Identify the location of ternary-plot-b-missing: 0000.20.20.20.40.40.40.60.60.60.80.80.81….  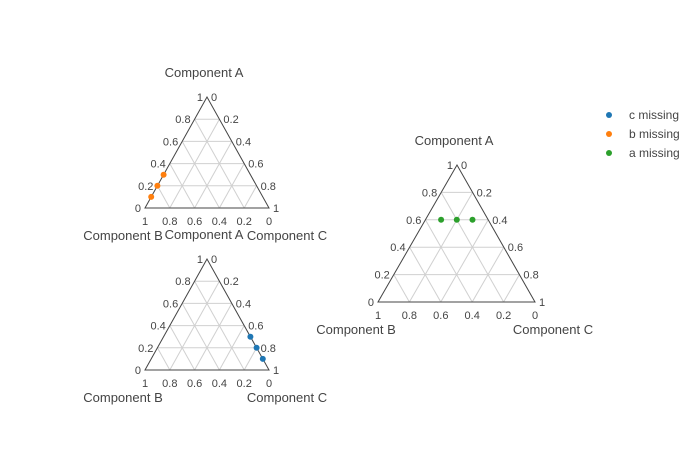
(205, 154).